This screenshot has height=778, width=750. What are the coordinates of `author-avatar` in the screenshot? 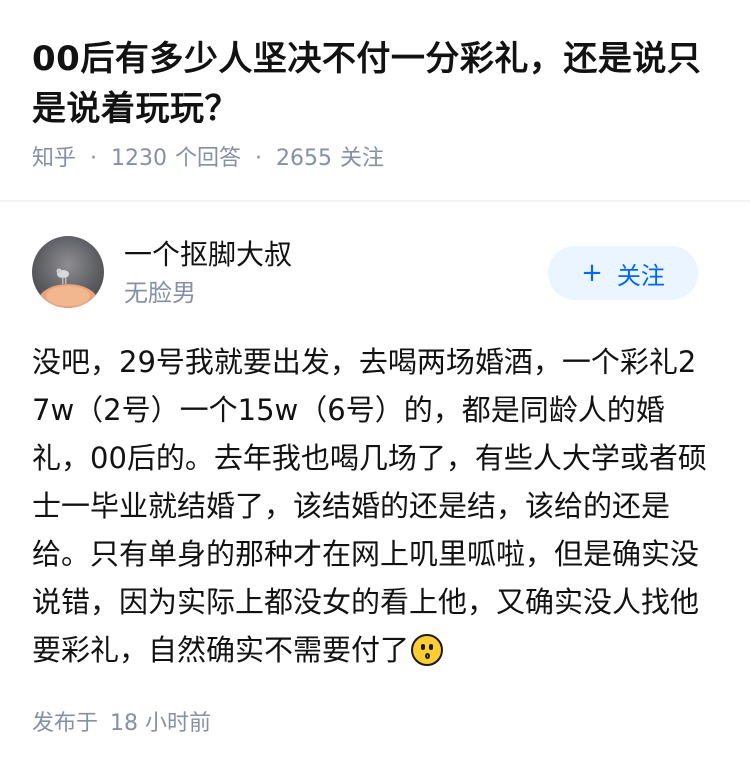 It's located at (68, 272).